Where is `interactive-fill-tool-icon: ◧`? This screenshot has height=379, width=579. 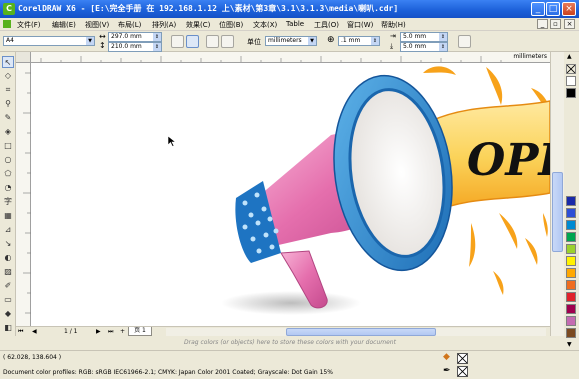
interactive-fill-tool-icon: ◧ is located at coordinates (8, 328).